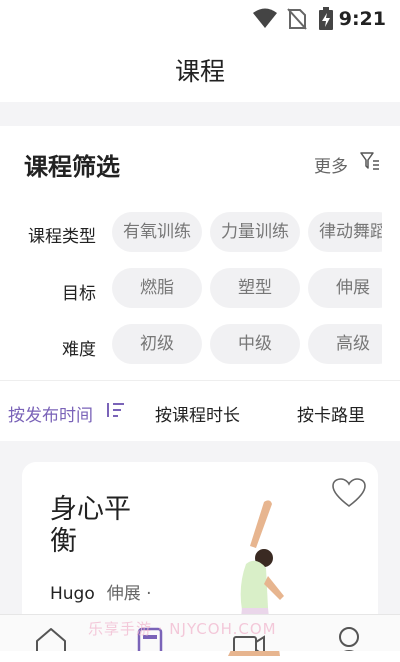  I want to click on filter-label-type: 课程类型, so click(62, 237).